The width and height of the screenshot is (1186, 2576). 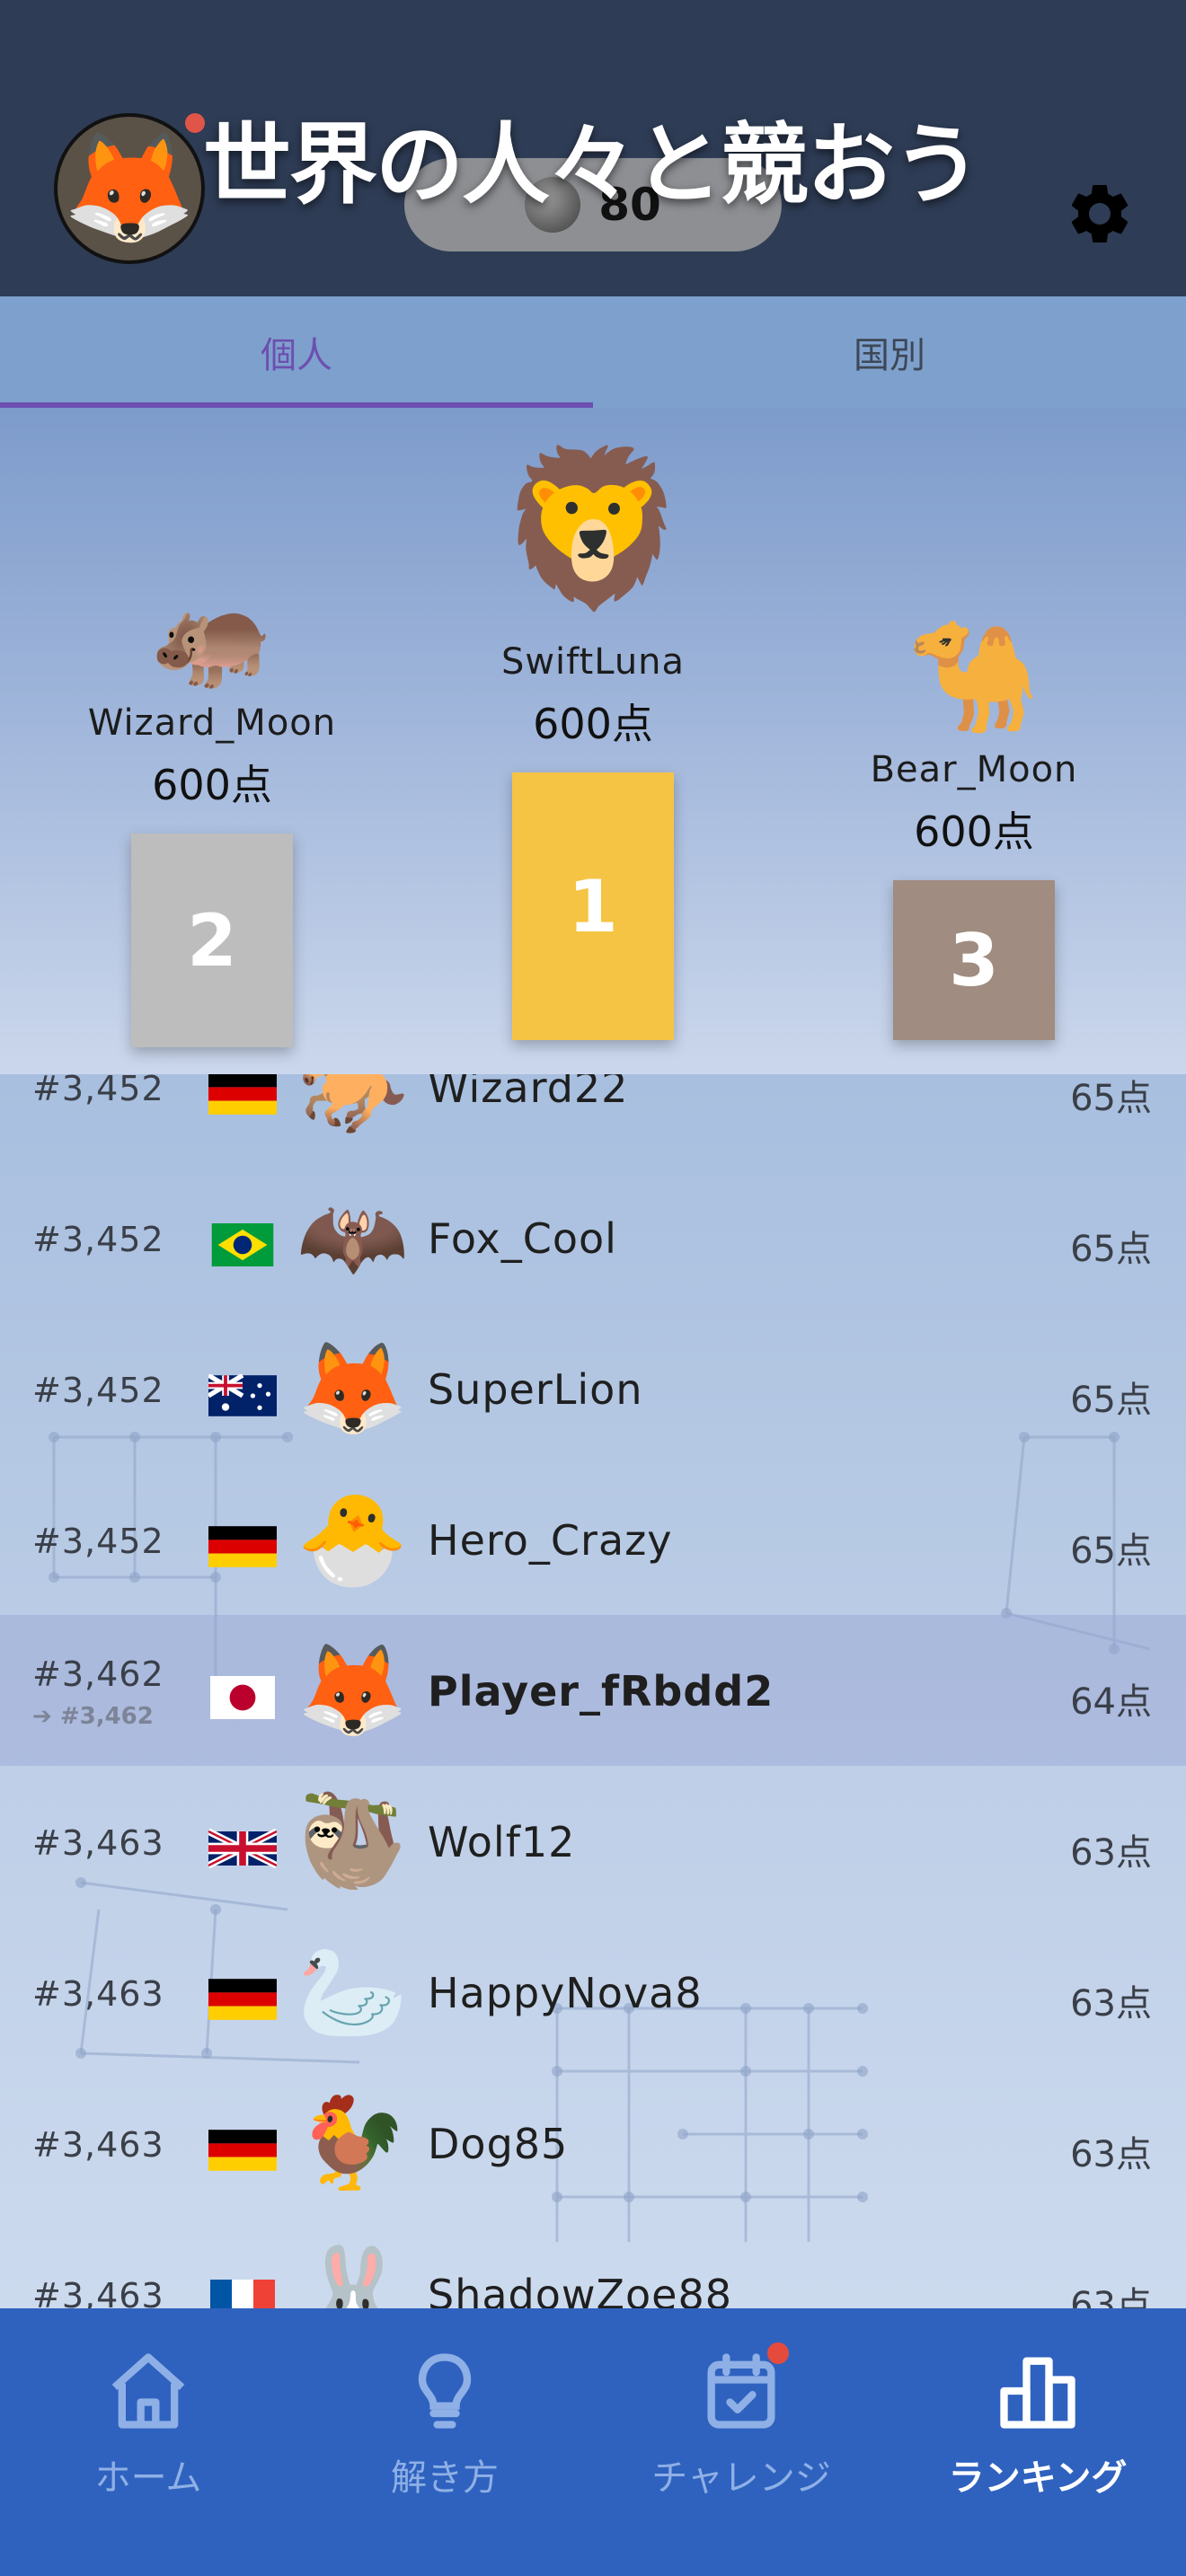 I want to click on podium-first-name: SwiftLuna, so click(x=593, y=662).